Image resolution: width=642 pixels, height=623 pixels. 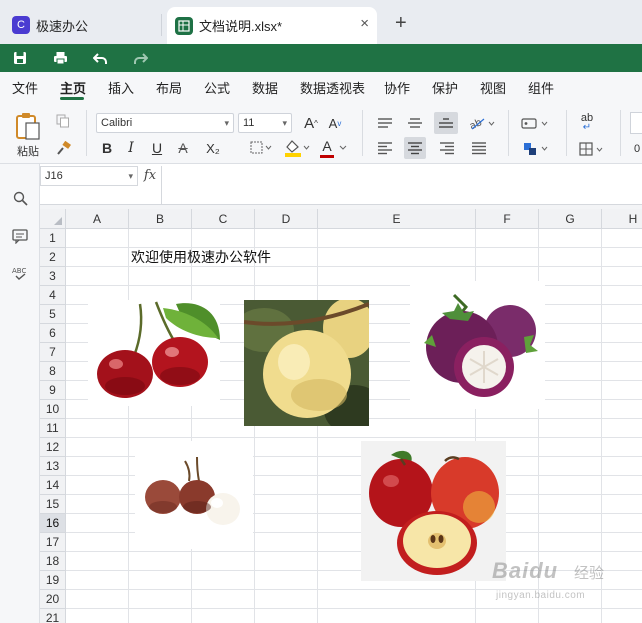 I want to click on redo-icon, so click(x=140, y=58).